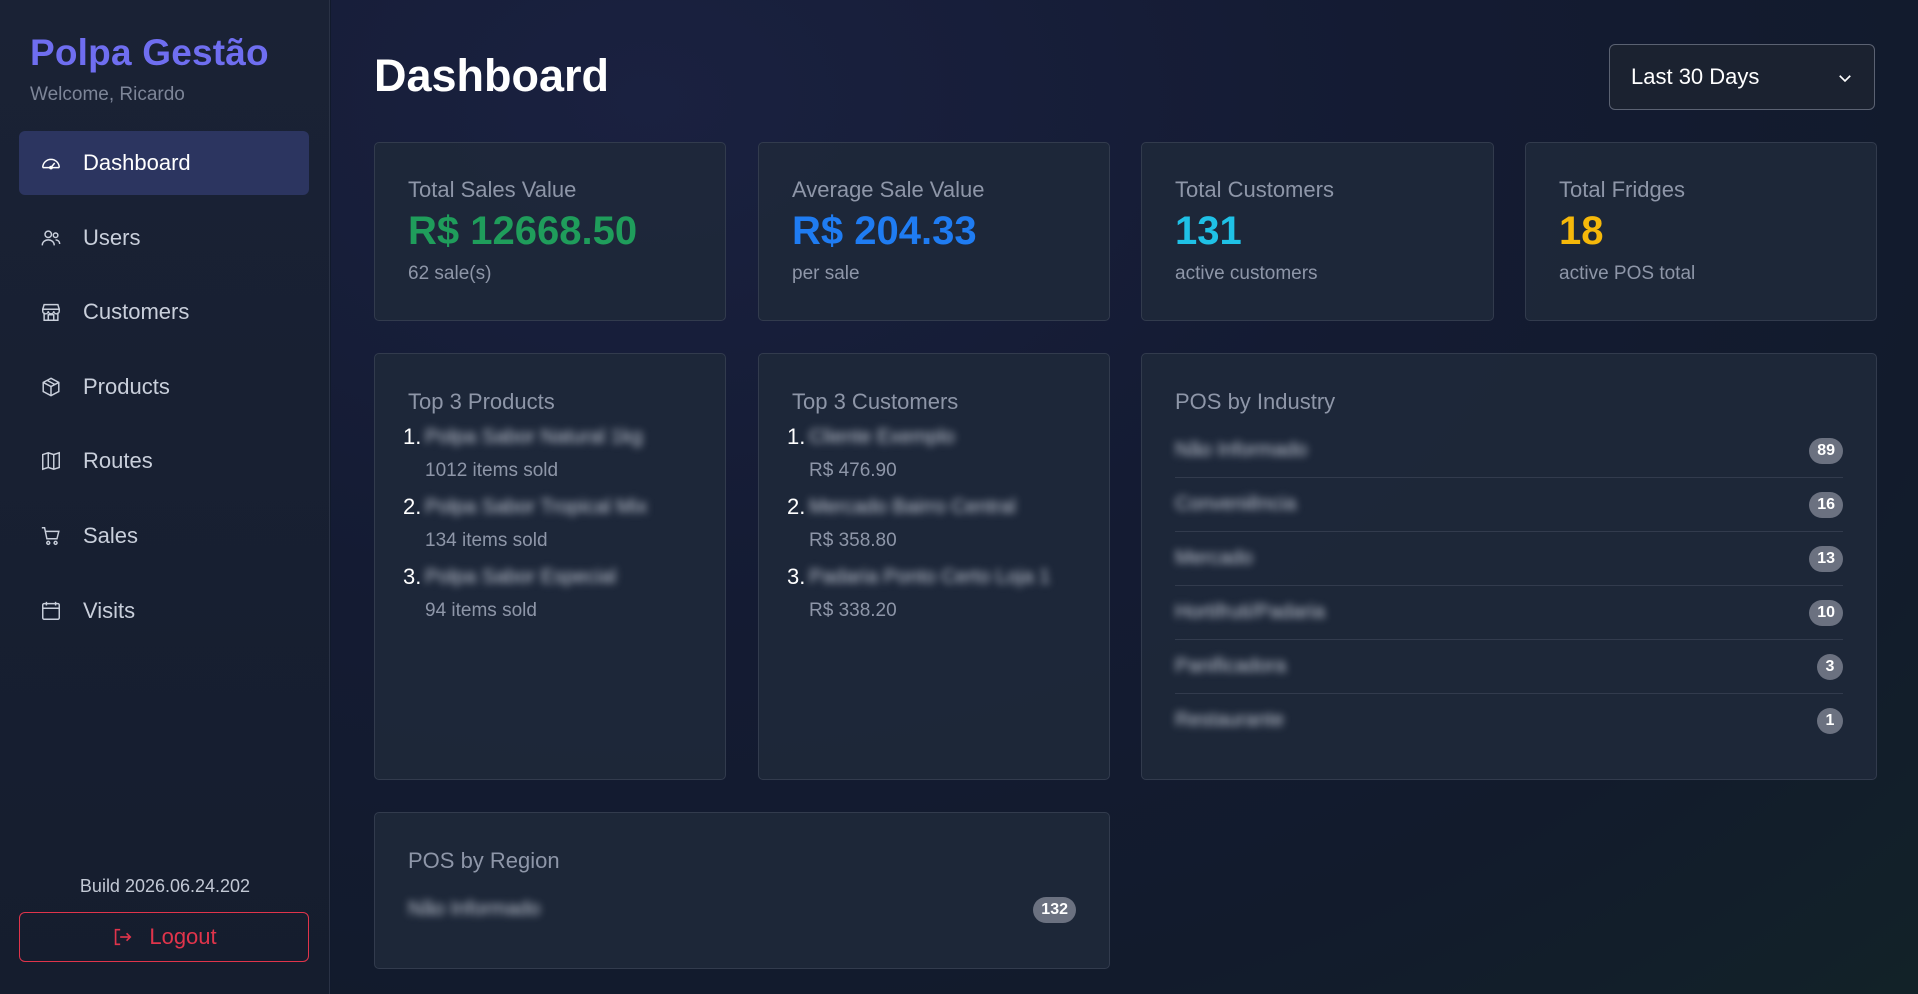  I want to click on users-icon, so click(51, 238).